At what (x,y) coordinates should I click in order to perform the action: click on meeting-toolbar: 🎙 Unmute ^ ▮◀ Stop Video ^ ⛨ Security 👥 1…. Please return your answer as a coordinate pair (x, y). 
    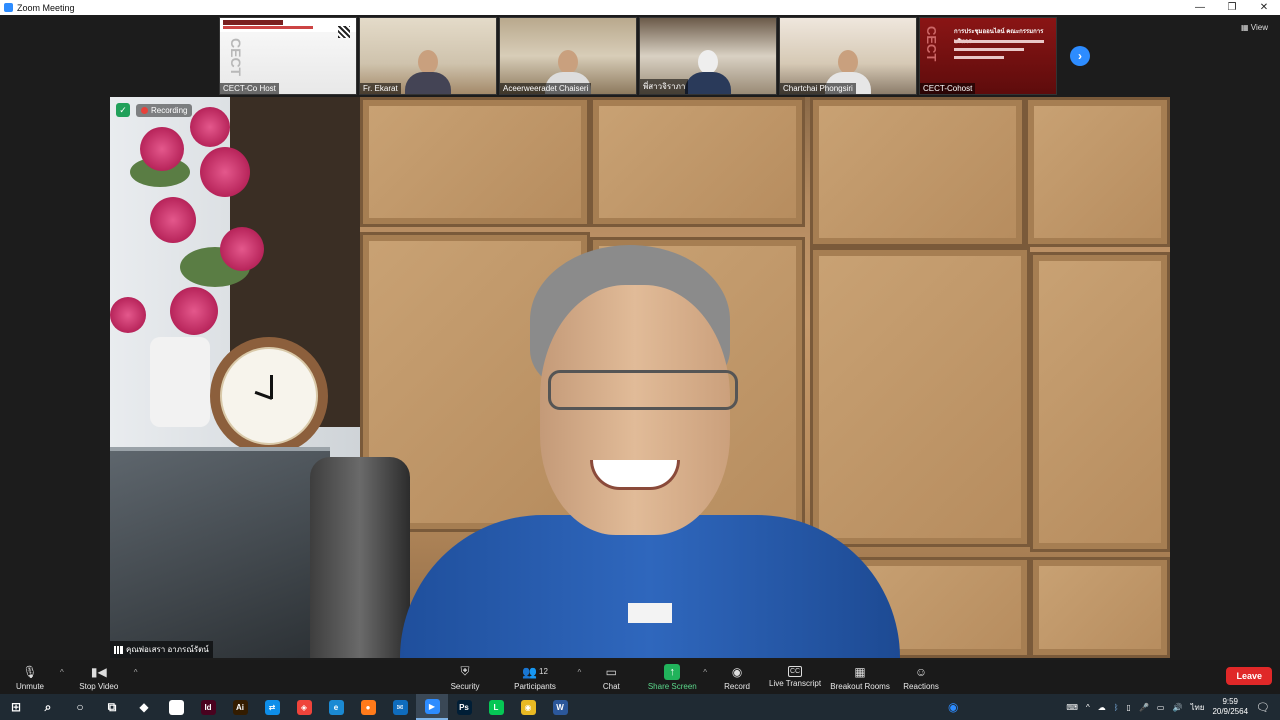
    Looking at the image, I should click on (640, 677).